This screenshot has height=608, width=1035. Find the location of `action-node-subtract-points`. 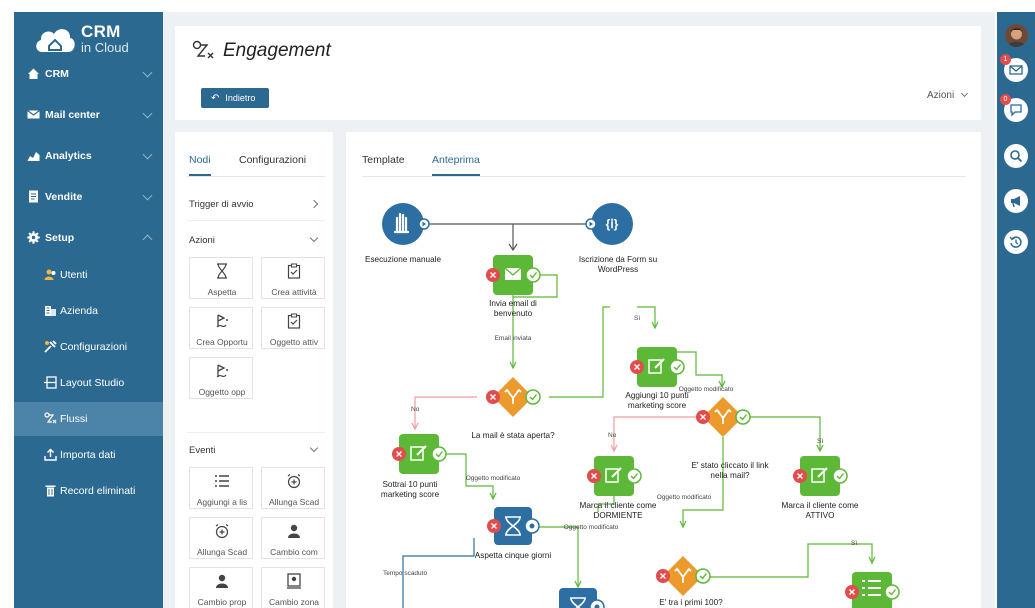

action-node-subtract-points is located at coordinates (419, 454).